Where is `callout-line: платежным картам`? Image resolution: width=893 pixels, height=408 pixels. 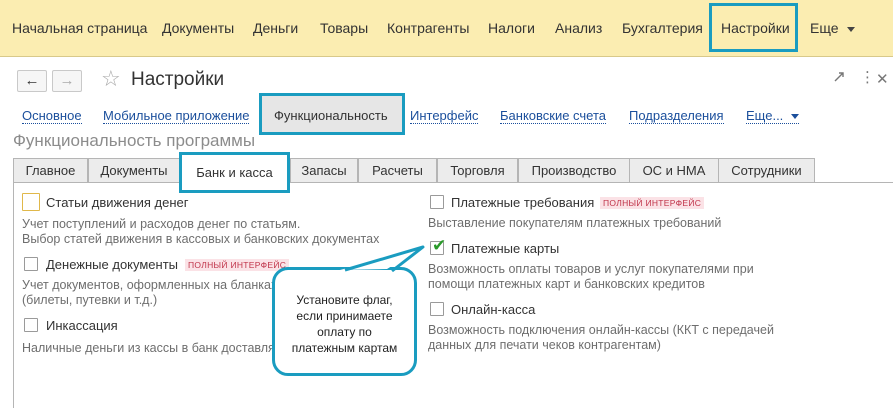
callout-line: платежным картам is located at coordinates (344, 348).